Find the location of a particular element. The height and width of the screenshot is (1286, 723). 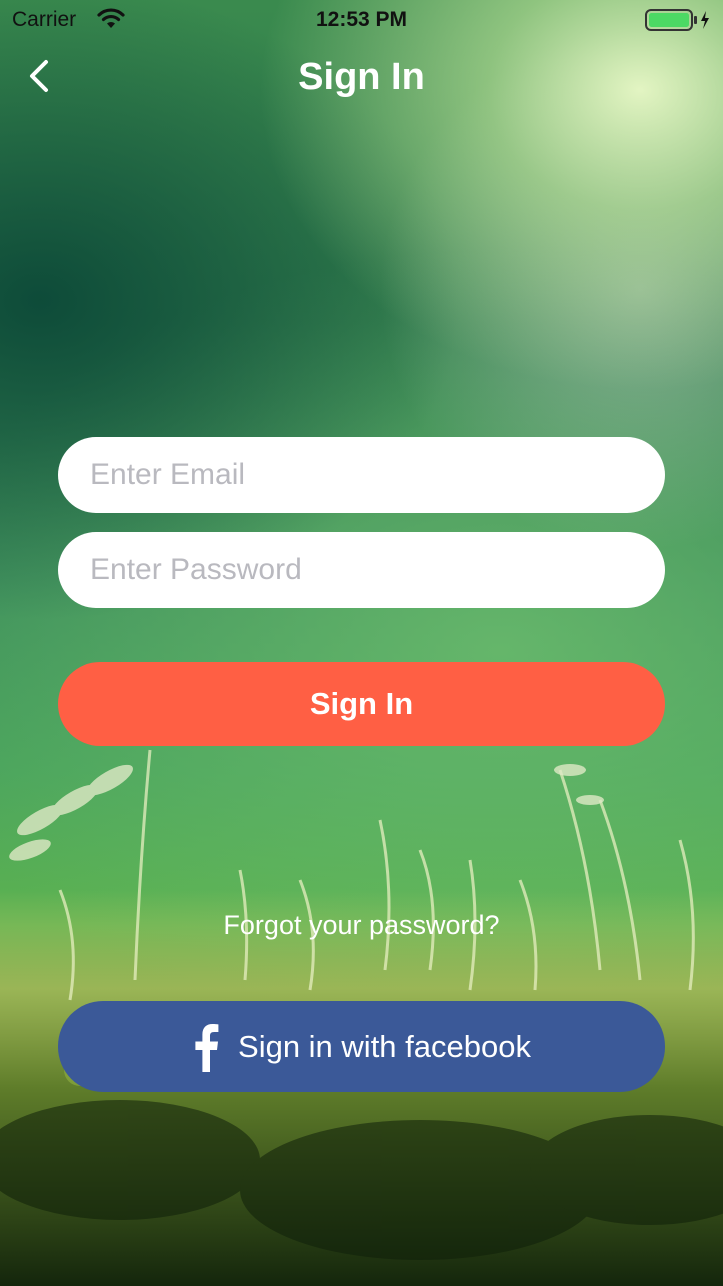

email-field-container is located at coordinates (361, 475).